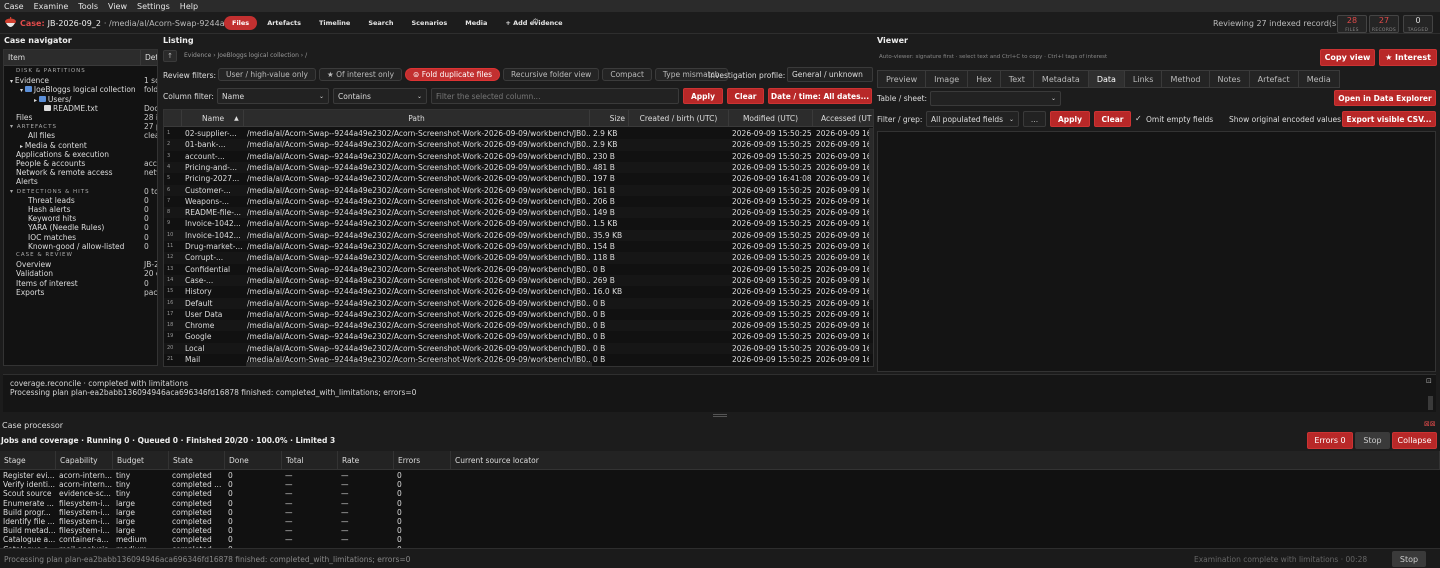 This screenshot has width=1440, height=568. Describe the element at coordinates (189, 6) in the screenshot. I see `menu-help: Help` at that location.